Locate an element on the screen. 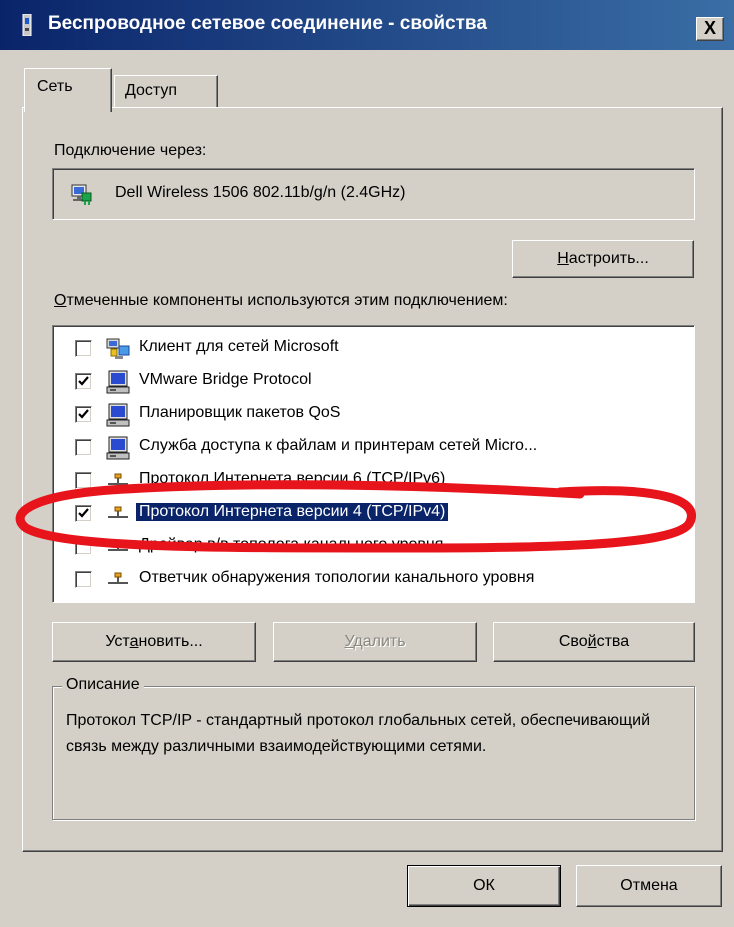  adapter-name: Dell Wireless 1506 802.11b/g/n (2.4GHz) is located at coordinates (260, 192).